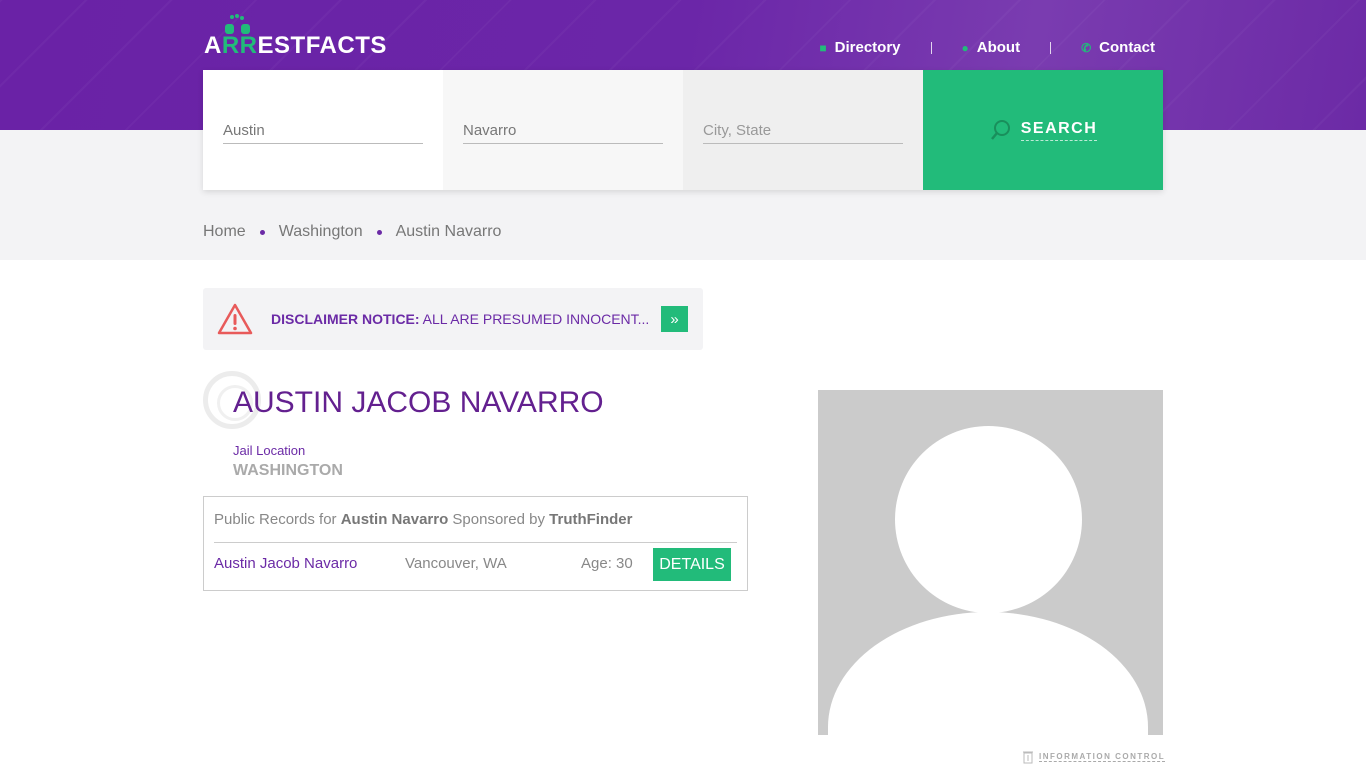  I want to click on folder-icon: ■, so click(823, 47).